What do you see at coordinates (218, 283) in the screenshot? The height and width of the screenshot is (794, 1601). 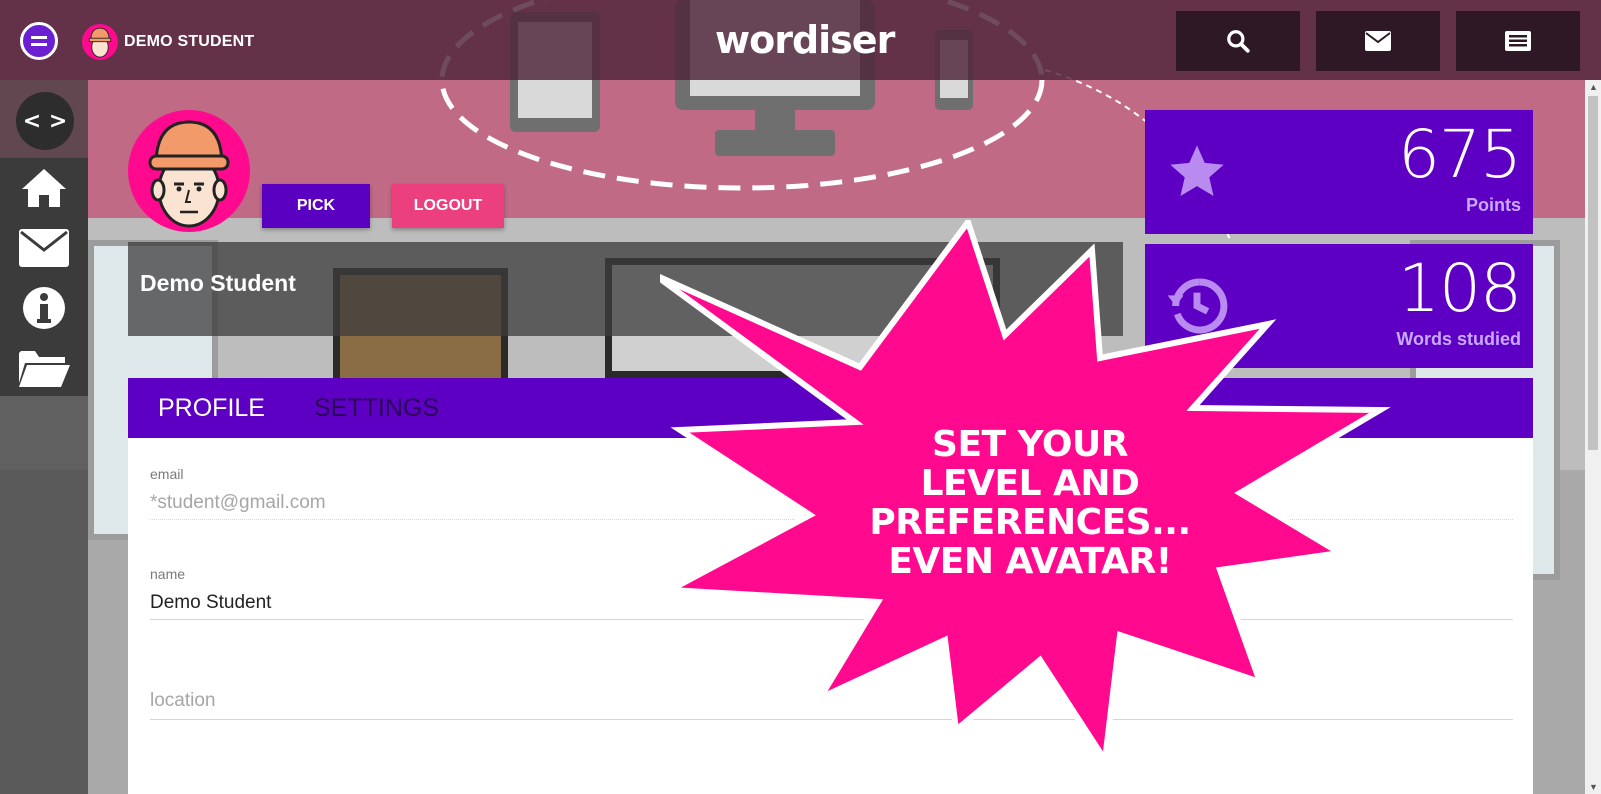 I see `profile-display-name: Demo Student` at bounding box center [218, 283].